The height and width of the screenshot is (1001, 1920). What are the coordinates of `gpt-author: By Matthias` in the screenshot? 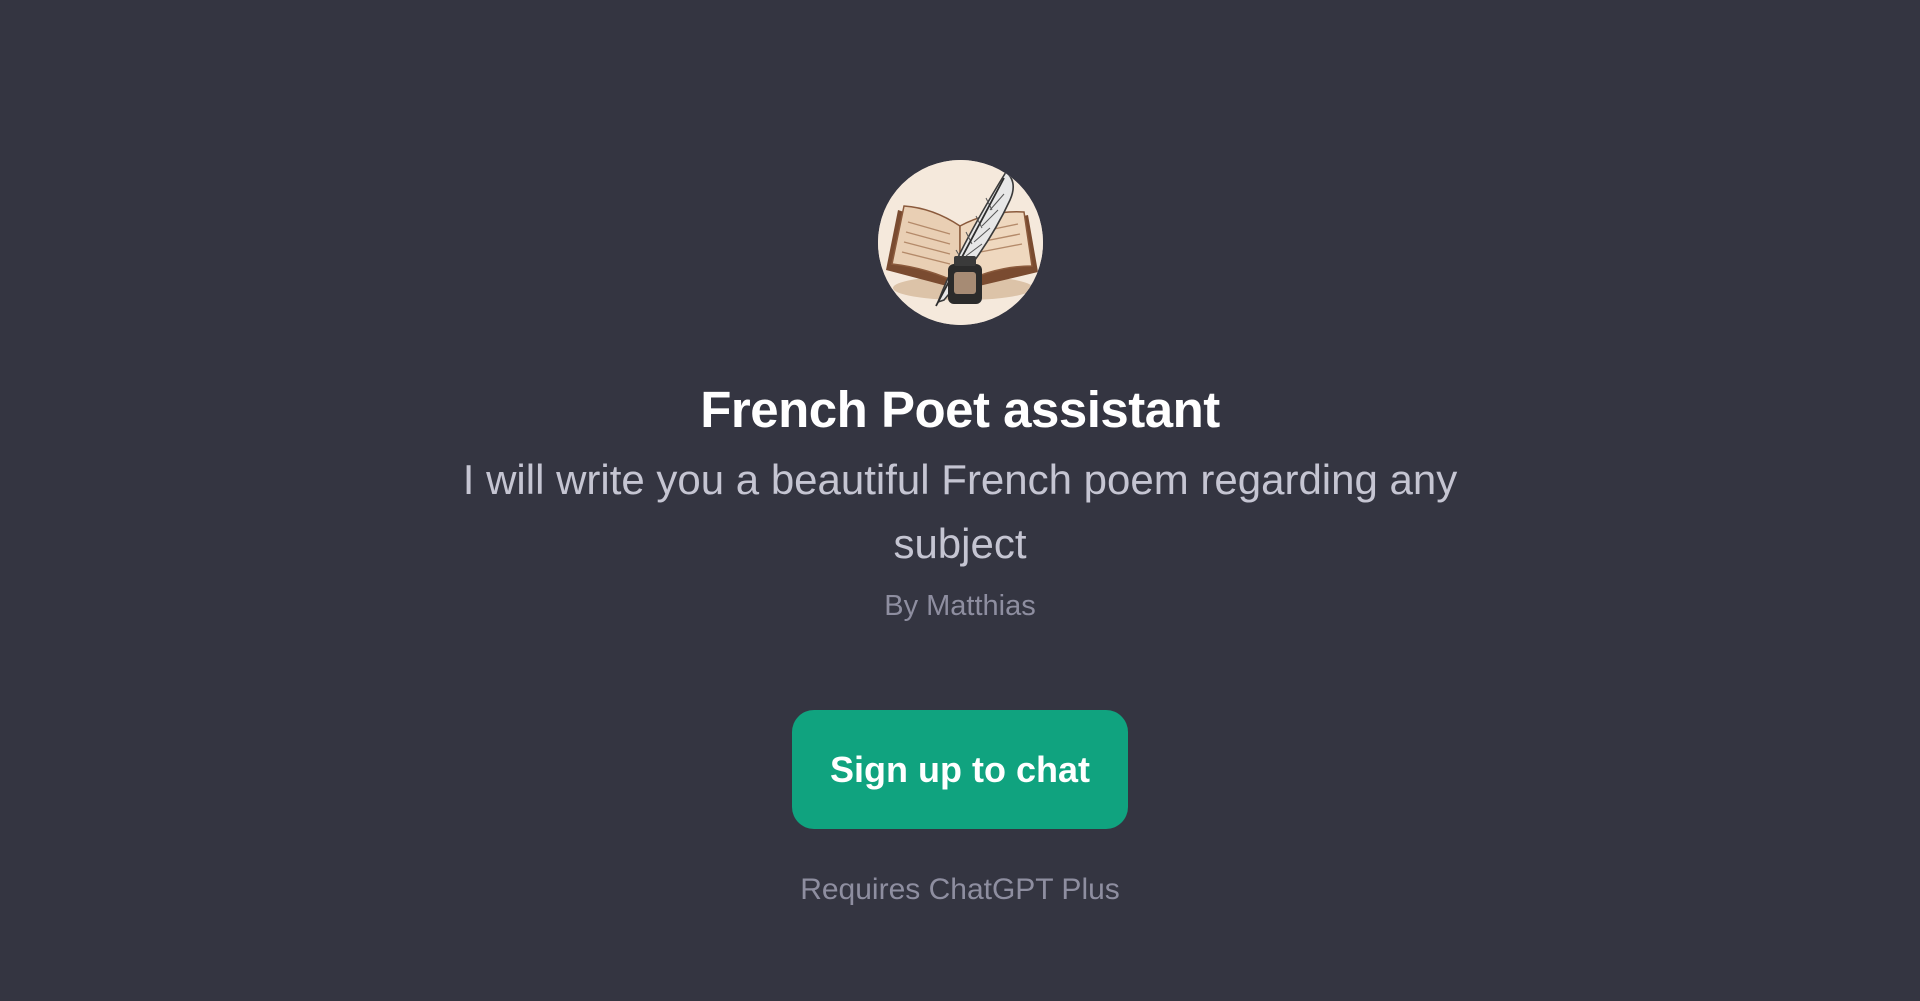 It's located at (960, 606).